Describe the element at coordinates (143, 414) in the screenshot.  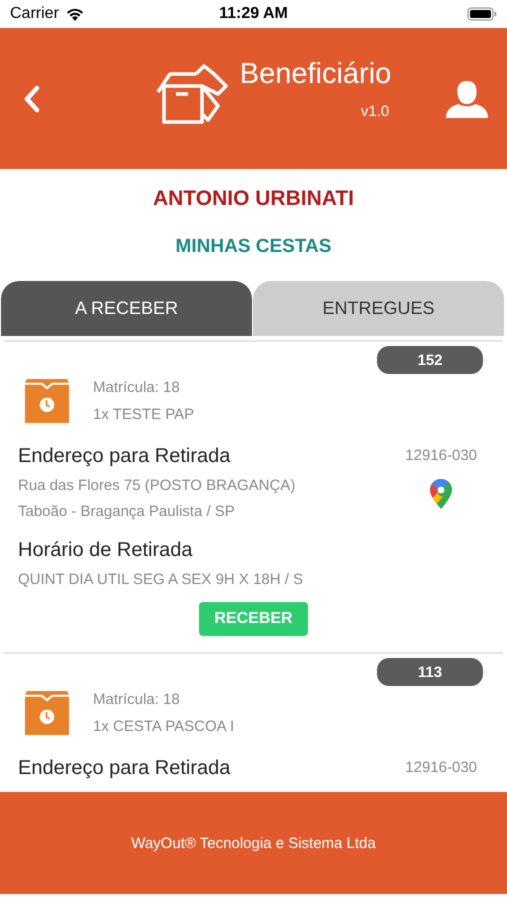
I see `item-label: 1x TESTE PAP` at that location.